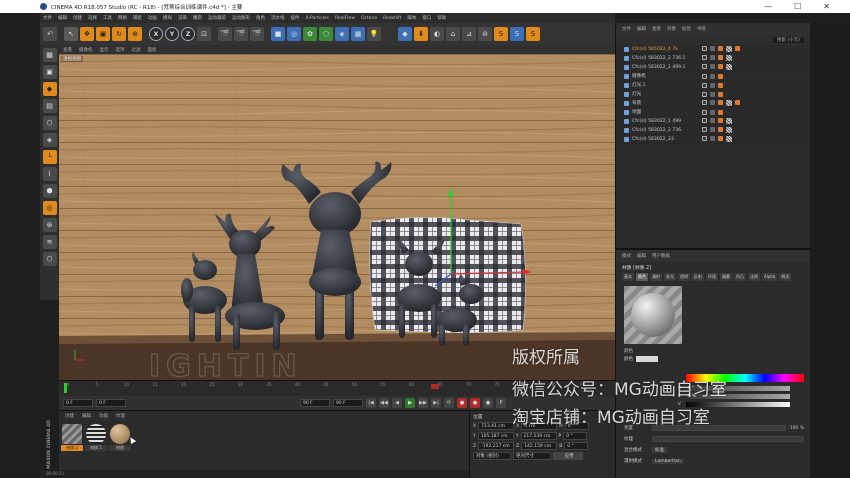  Describe the element at coordinates (72, 439) in the screenshot. I see `material-slot-2: 材质.2` at that location.